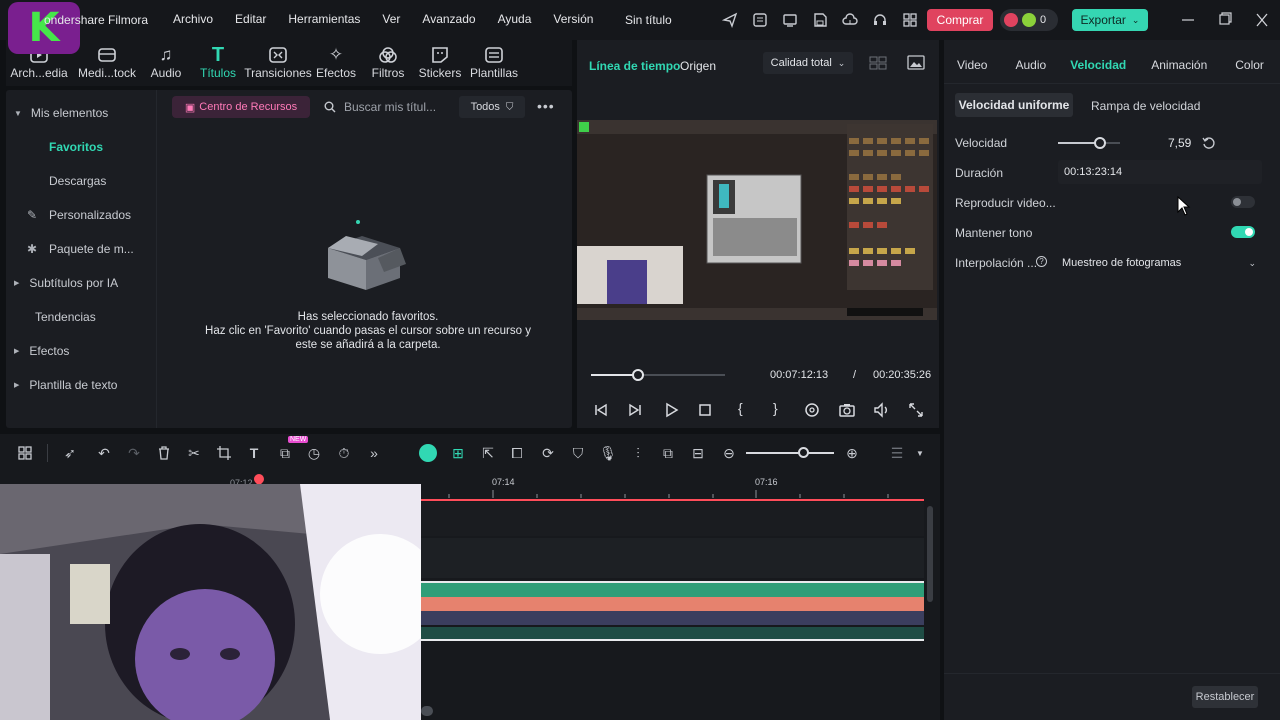  I want to click on ai-face-icon, so click(428, 453).